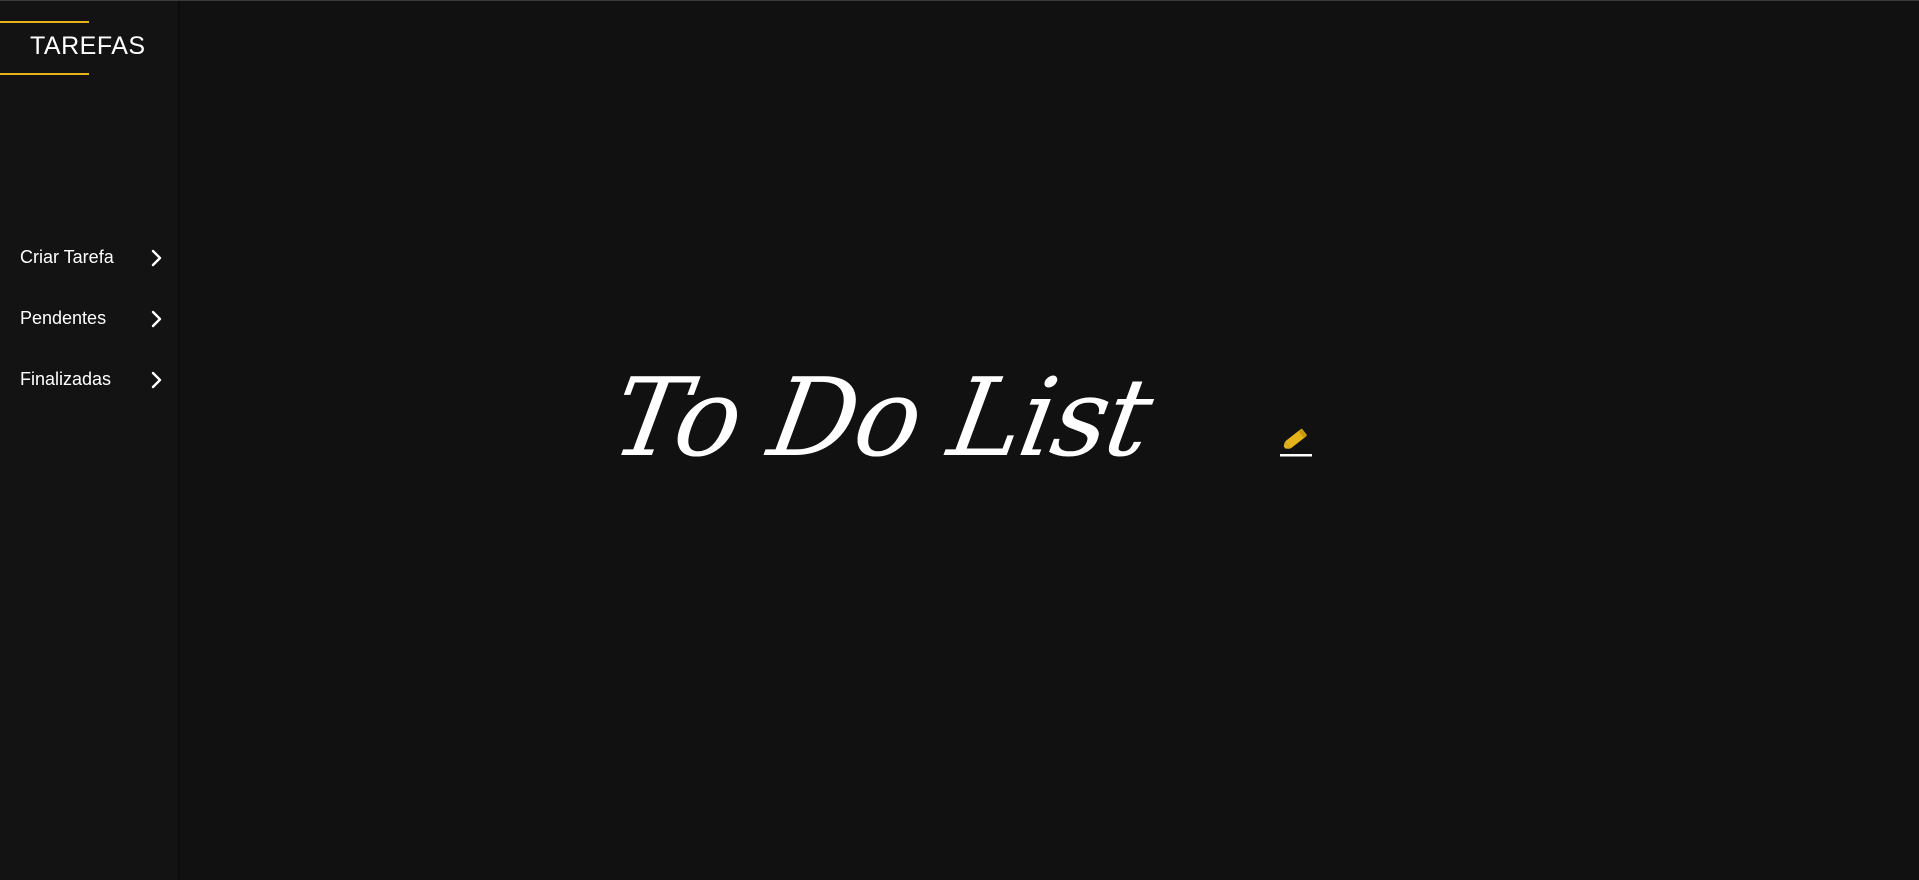  I want to click on sidebar-brand: TAREFAS, so click(72, 48).